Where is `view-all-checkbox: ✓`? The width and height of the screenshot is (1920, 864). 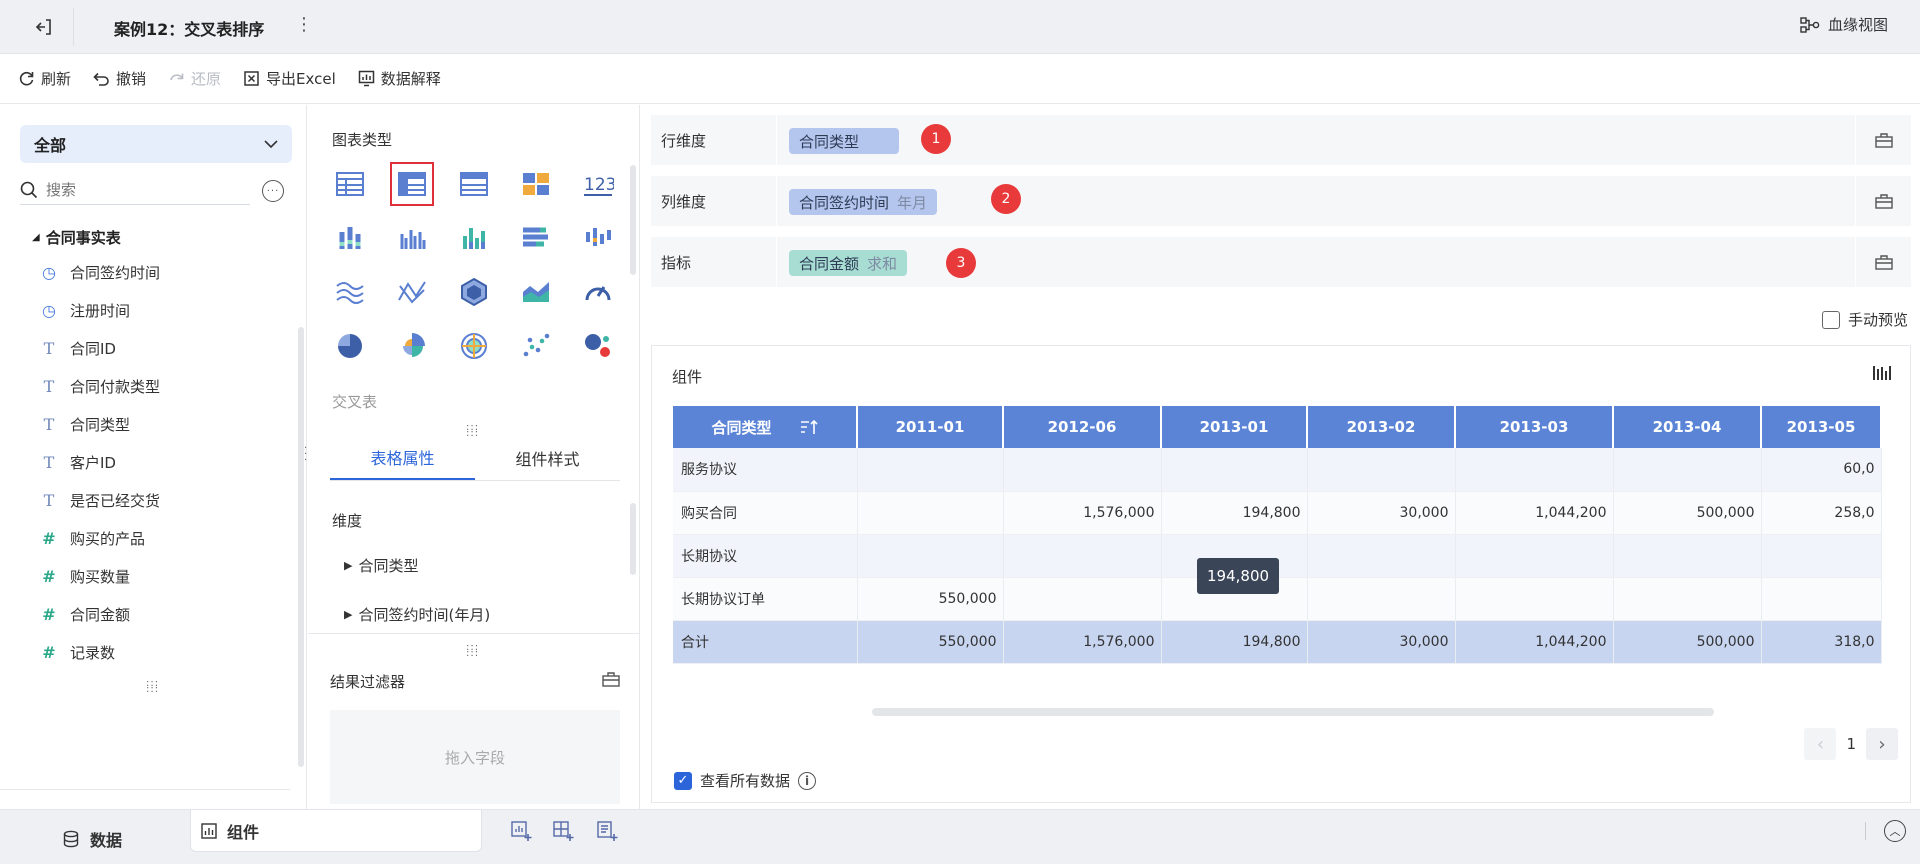 view-all-checkbox: ✓ is located at coordinates (683, 780).